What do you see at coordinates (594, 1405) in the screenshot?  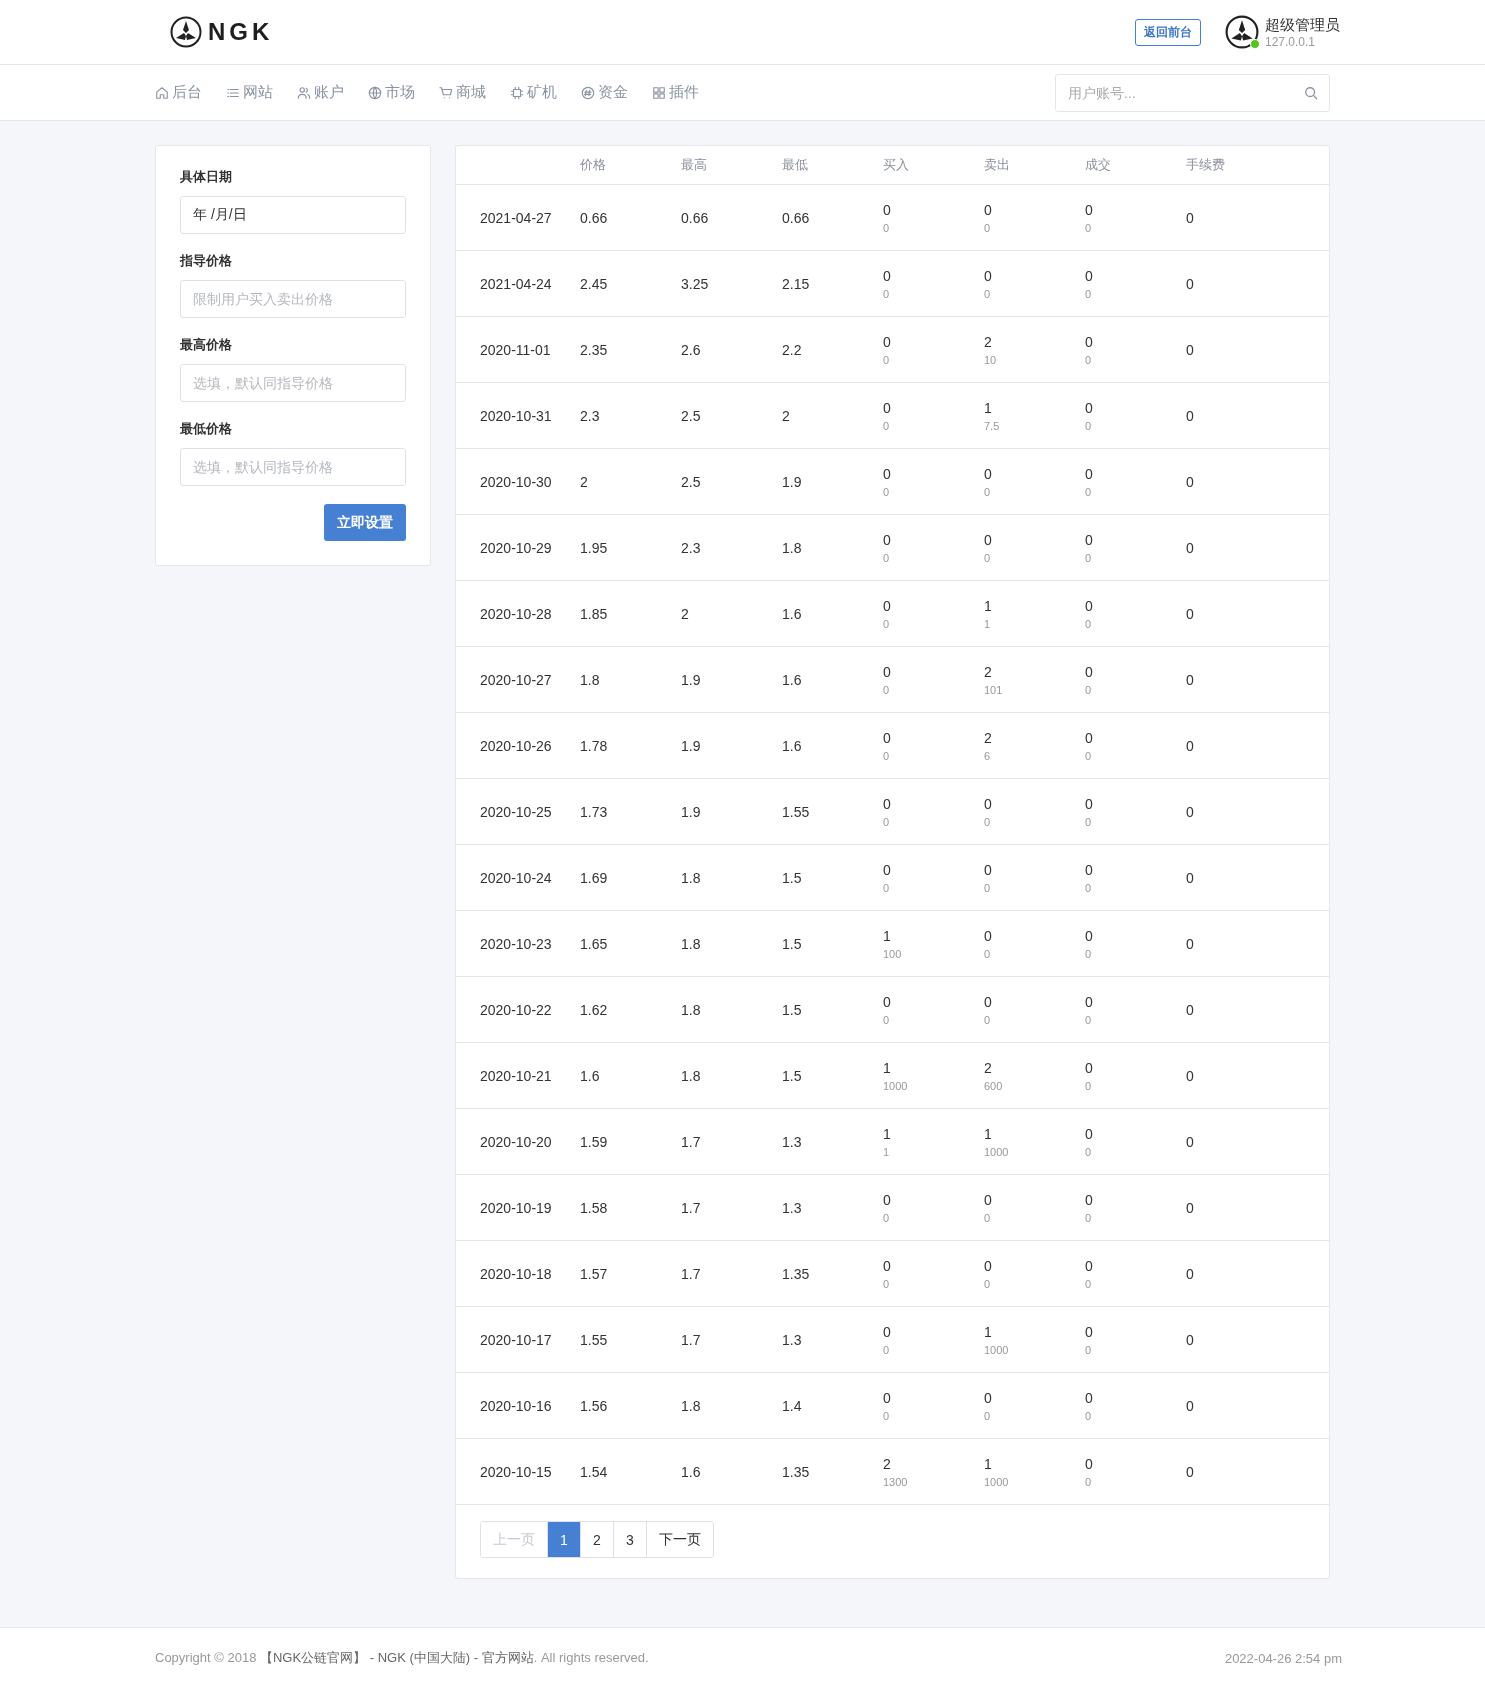 I see `table-cell-text: 1.56` at bounding box center [594, 1405].